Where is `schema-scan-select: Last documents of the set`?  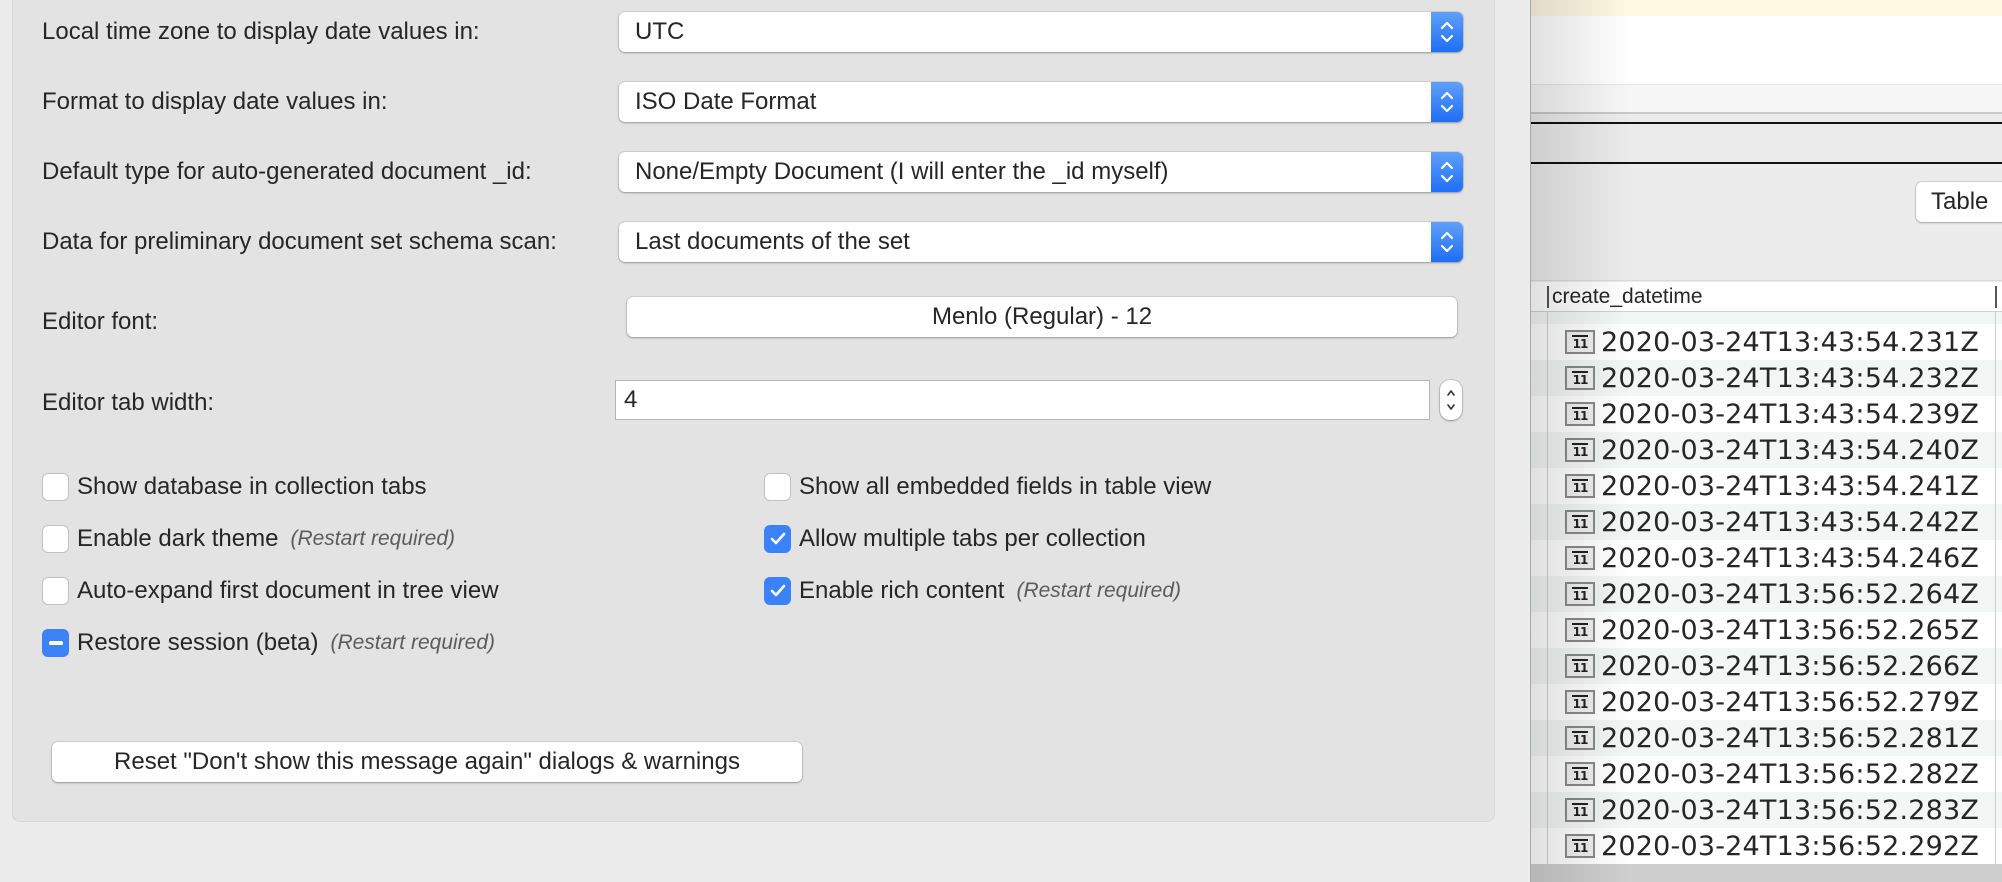 schema-scan-select: Last documents of the set is located at coordinates (1041, 242).